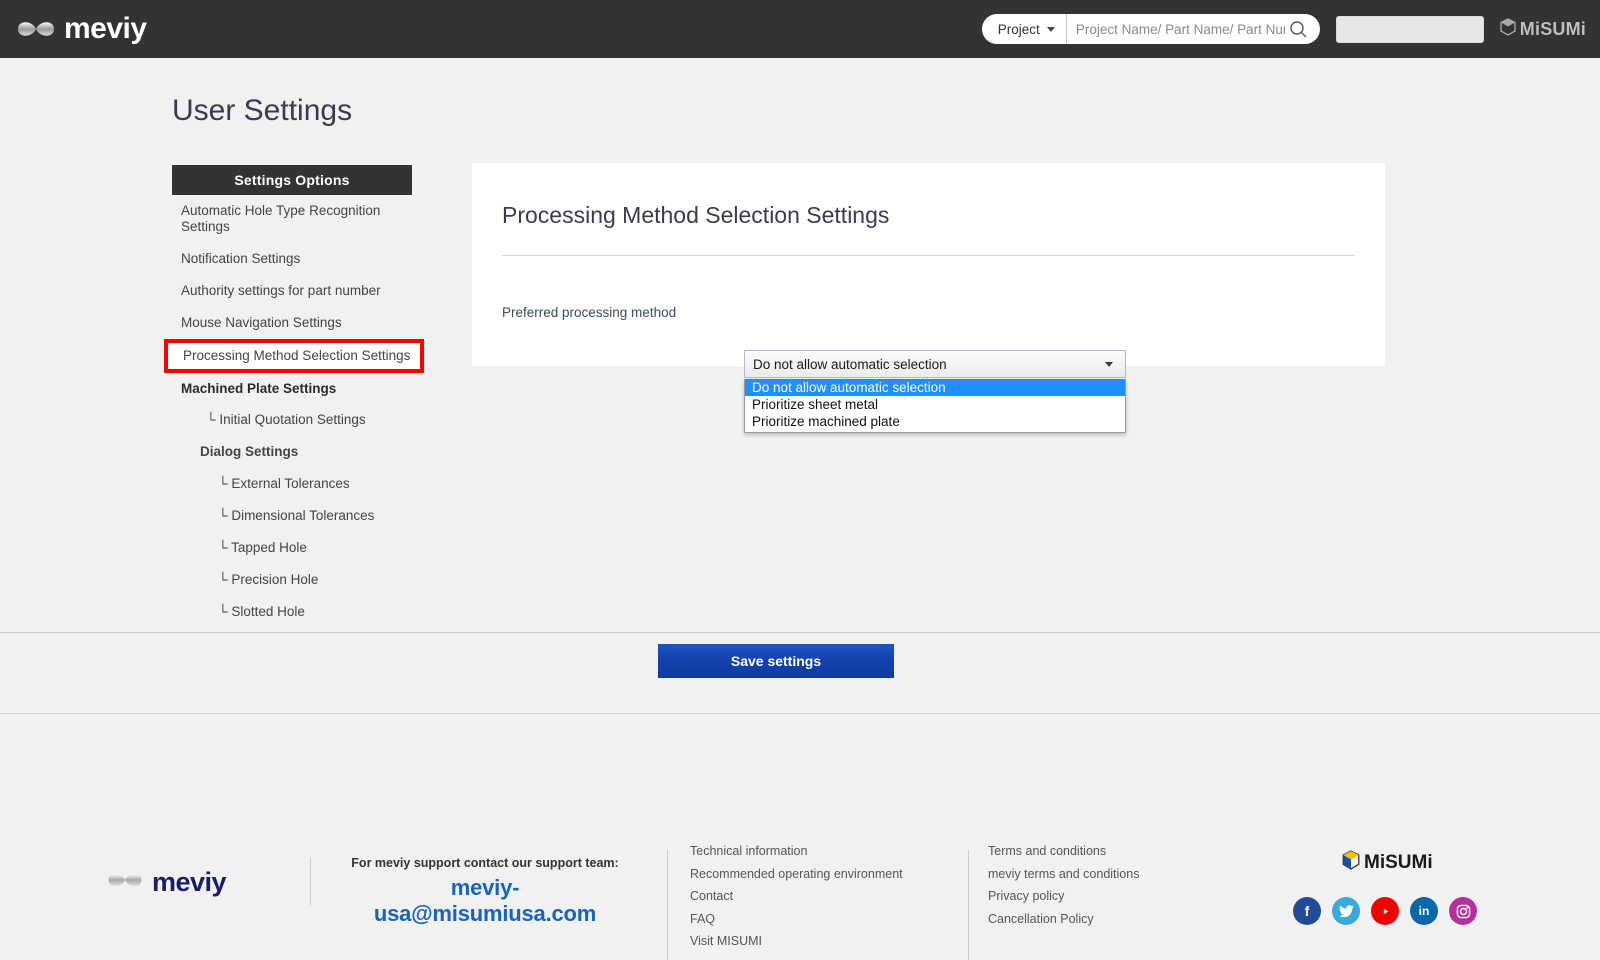 The height and width of the screenshot is (960, 1600). What do you see at coordinates (1063, 896) in the screenshot?
I see `footer-link-privacy-policy: Privacy policy` at bounding box center [1063, 896].